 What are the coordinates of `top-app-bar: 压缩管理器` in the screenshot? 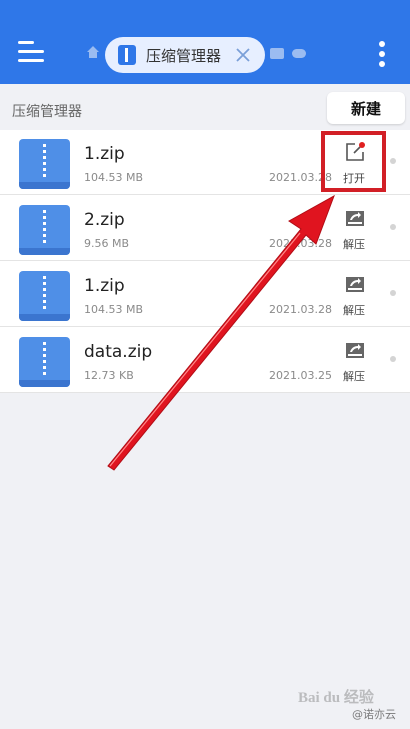 It's located at (205, 42).